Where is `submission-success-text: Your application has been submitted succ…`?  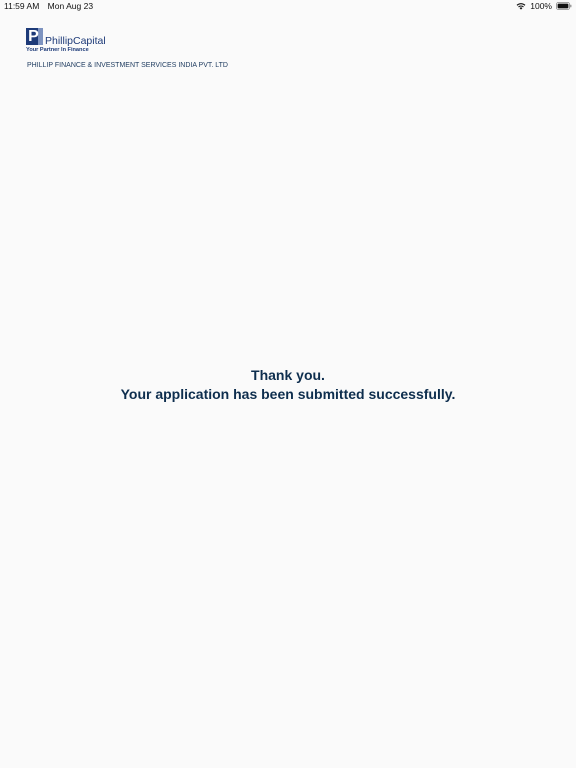
submission-success-text: Your application has been submitted succ… is located at coordinates (288, 394).